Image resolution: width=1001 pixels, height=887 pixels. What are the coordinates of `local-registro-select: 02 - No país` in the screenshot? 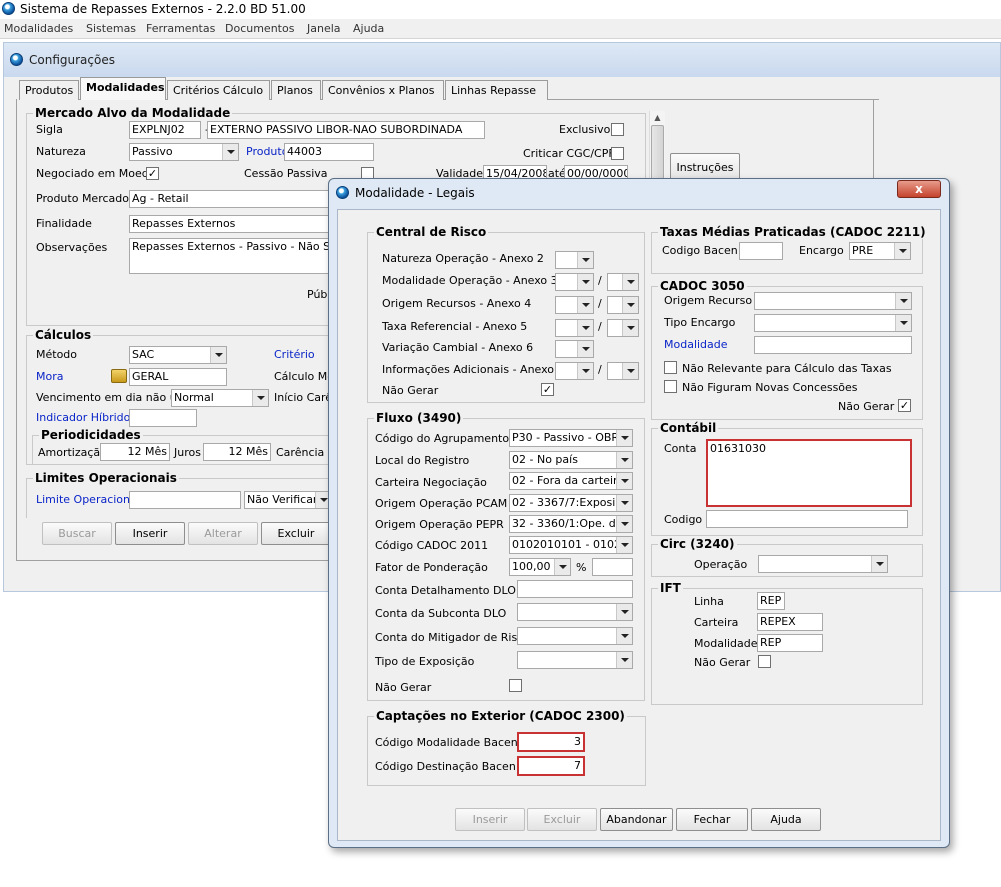 It's located at (571, 460).